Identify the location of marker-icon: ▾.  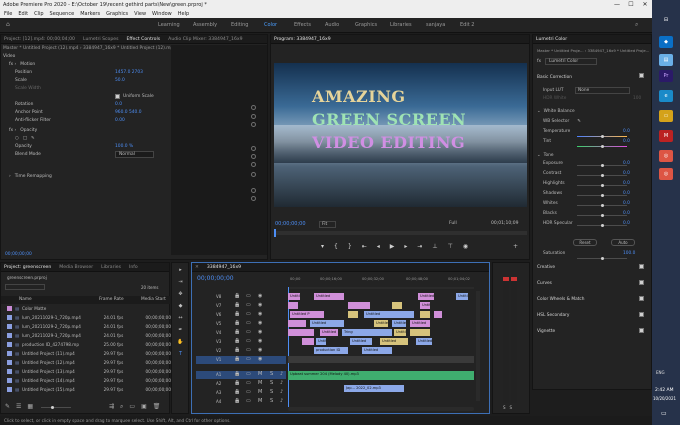
(322, 246).